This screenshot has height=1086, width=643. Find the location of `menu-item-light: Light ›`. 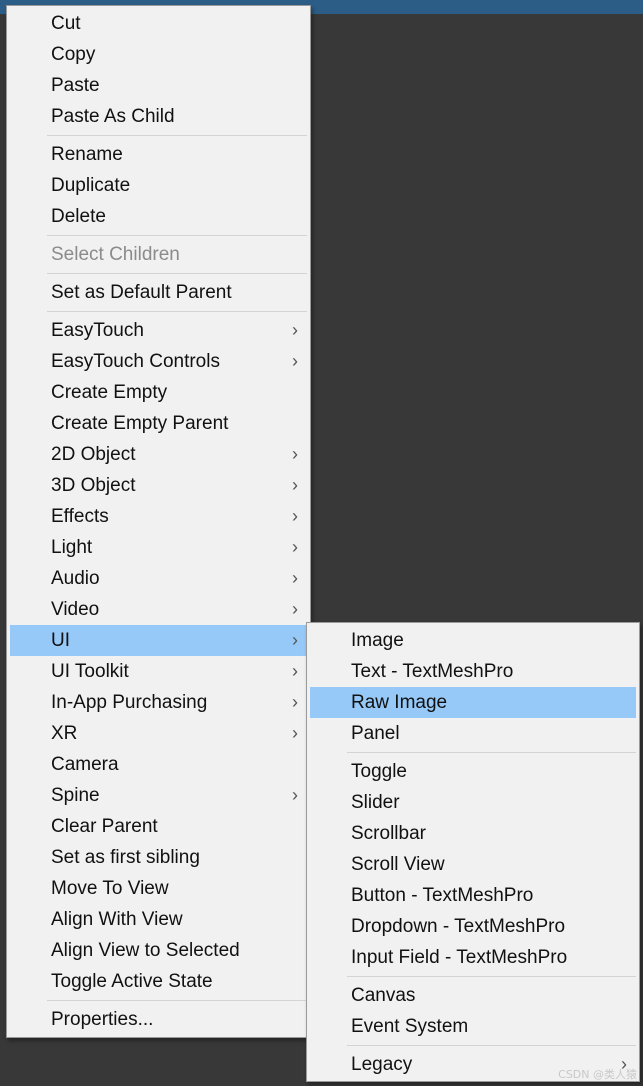

menu-item-light: Light › is located at coordinates (158, 547).